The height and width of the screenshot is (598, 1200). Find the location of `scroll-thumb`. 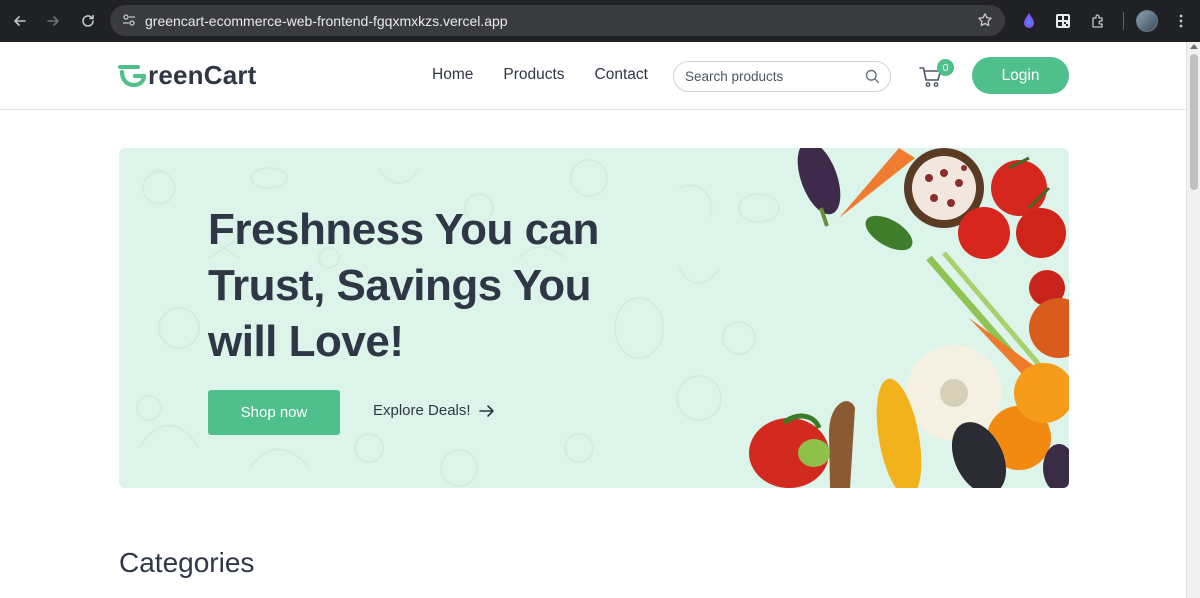

scroll-thumb is located at coordinates (1194, 122).